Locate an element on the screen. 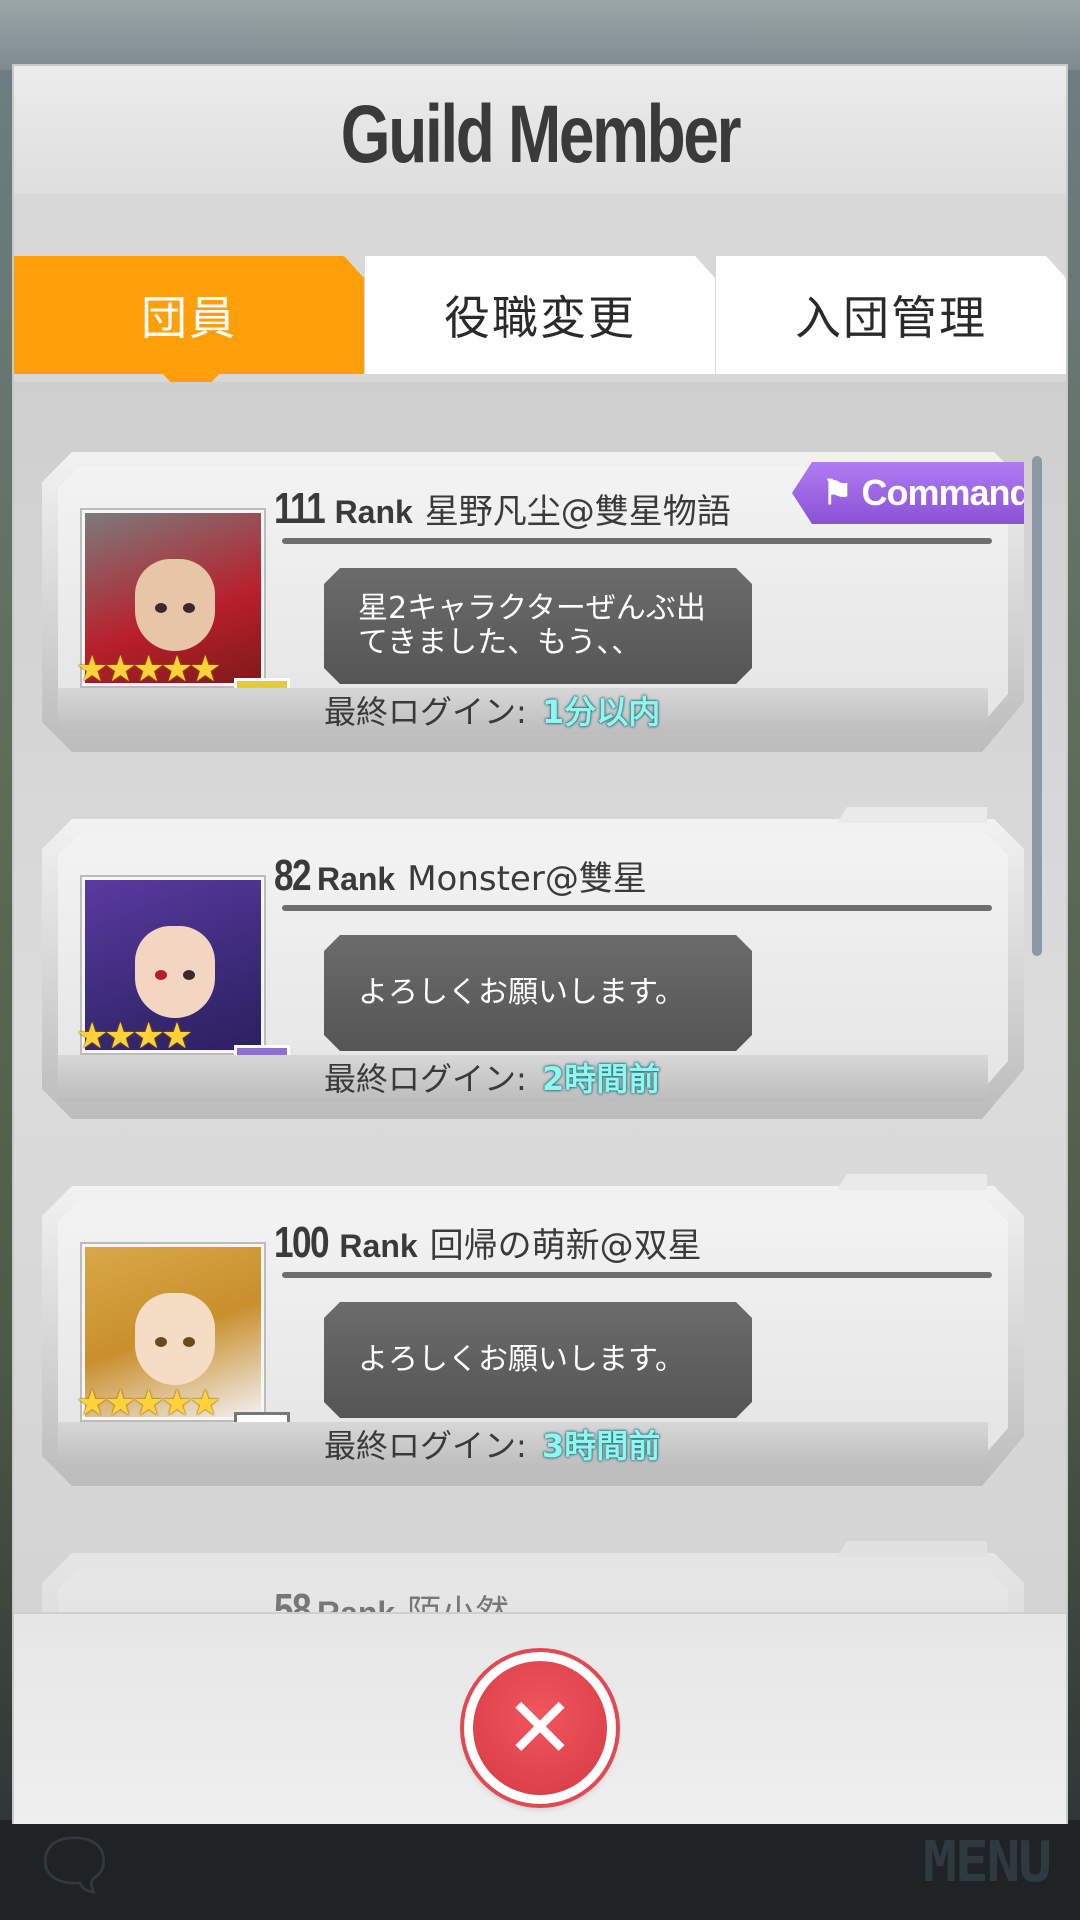 This screenshot has width=1080, height=1920. rank-number: 100 is located at coordinates (302, 1242).